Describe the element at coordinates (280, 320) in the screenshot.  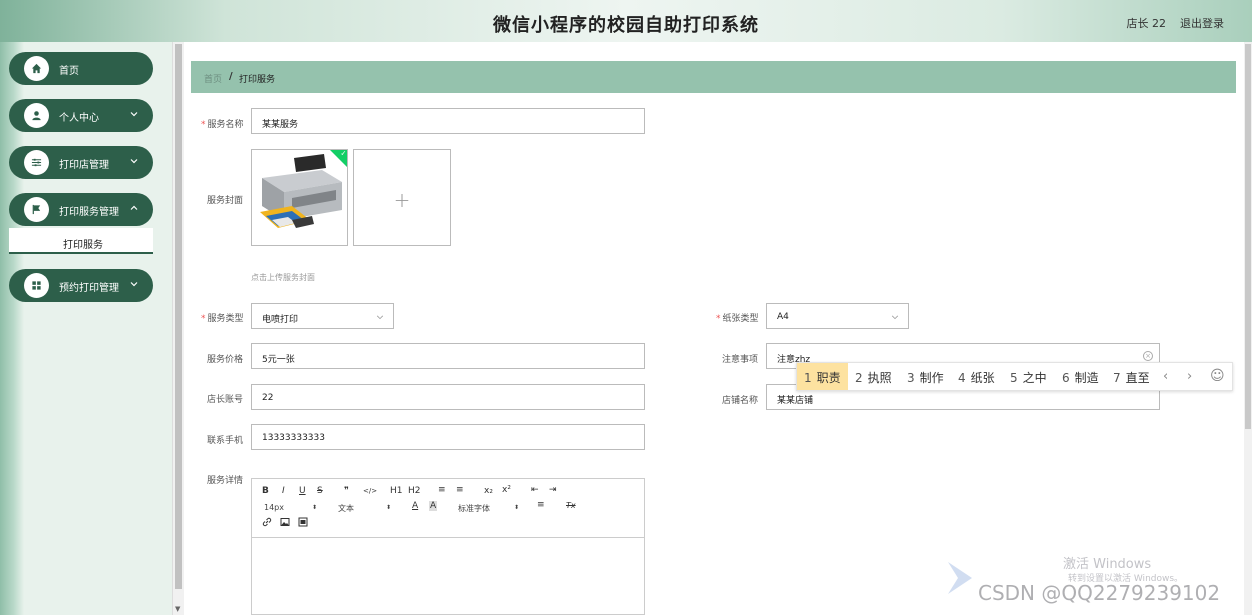
I see `service-type-value: 电喷打印` at that location.